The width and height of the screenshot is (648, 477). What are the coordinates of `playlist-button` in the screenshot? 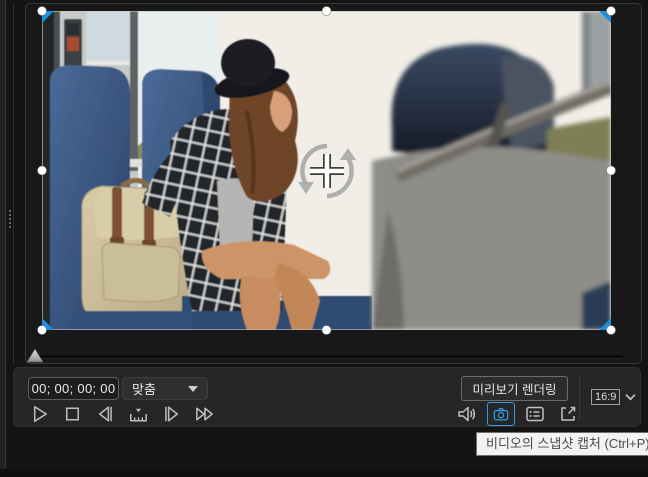 It's located at (535, 414).